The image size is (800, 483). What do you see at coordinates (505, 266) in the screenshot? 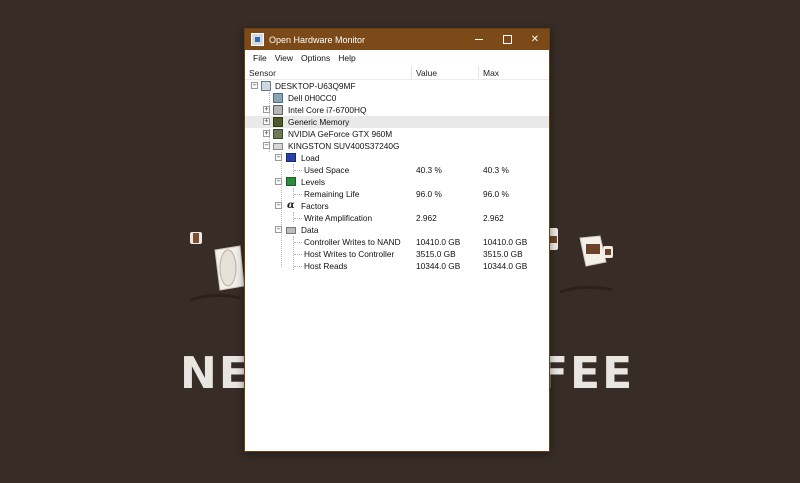
I see `sensor-max: 10344.0 GB` at bounding box center [505, 266].